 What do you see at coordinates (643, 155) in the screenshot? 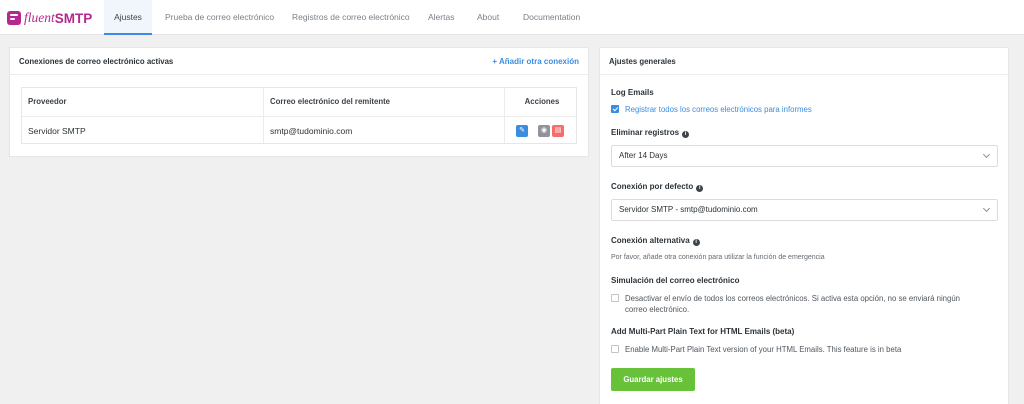
I see `delete-logs-value: After 14 Days` at bounding box center [643, 155].